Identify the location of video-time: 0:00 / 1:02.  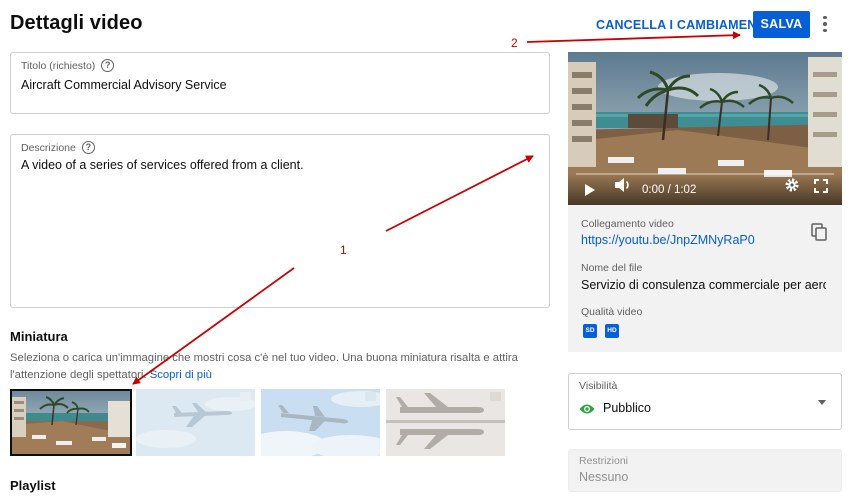
(669, 190).